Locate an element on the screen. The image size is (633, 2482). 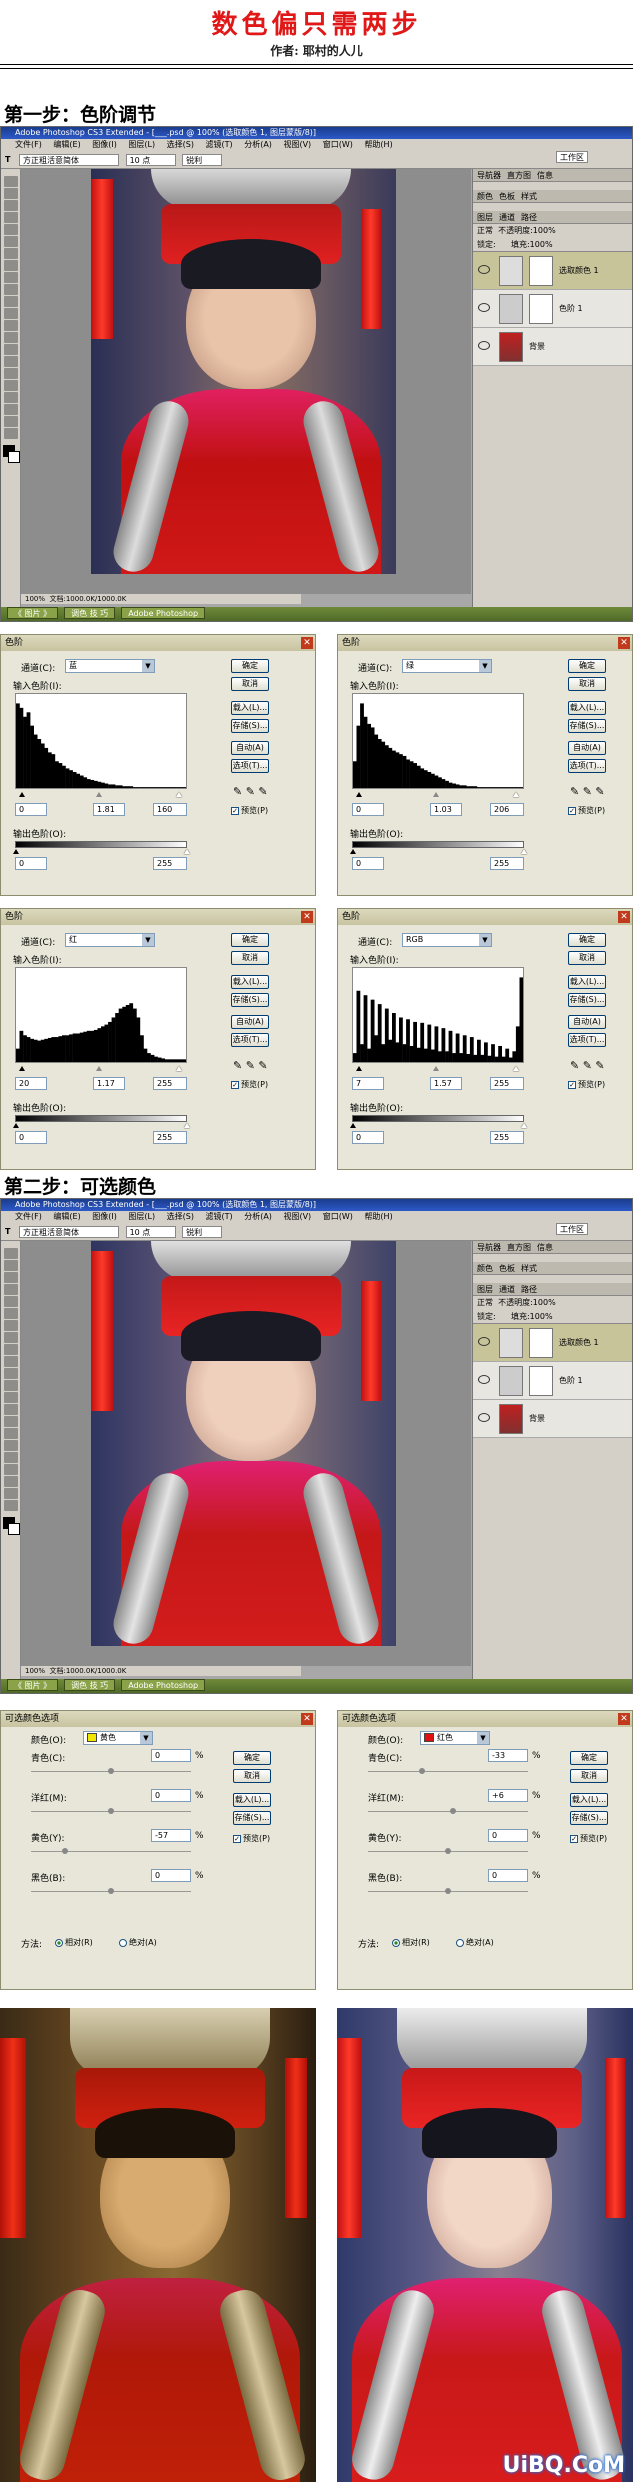
tab-histogram: 直方图 is located at coordinates (519, 175).